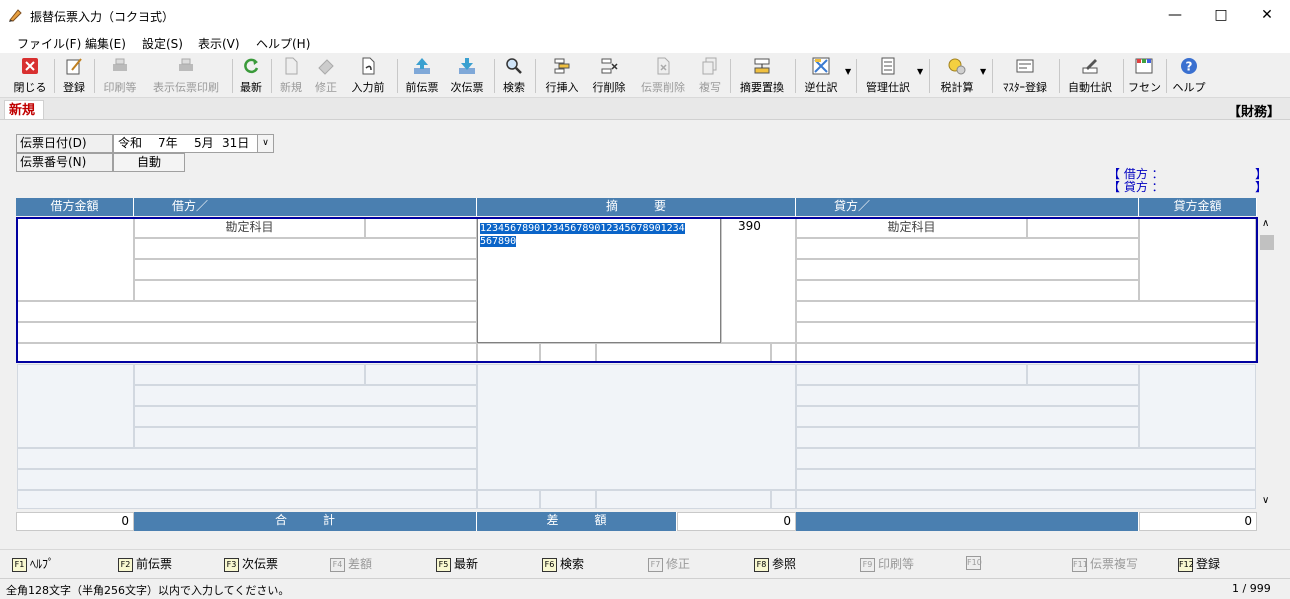 The width and height of the screenshot is (1290, 599). What do you see at coordinates (75, 521) in the screenshot?
I see `debit-total: 0` at bounding box center [75, 521].